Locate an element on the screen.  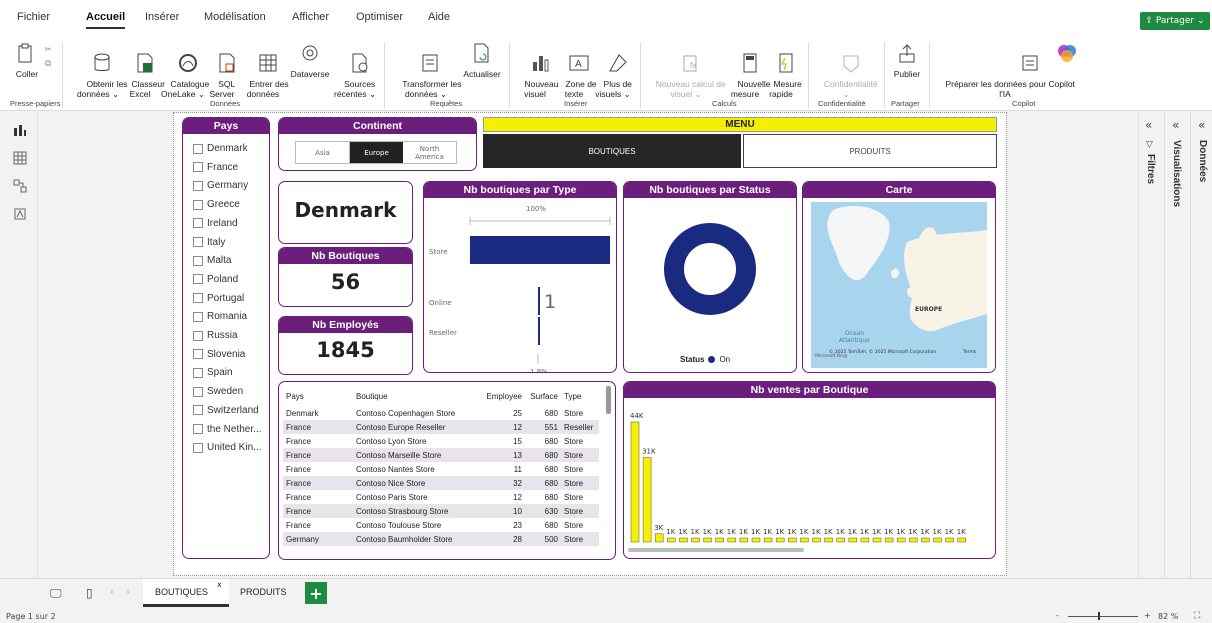
menu-fichier: Fichier is located at coordinates (33, 17).